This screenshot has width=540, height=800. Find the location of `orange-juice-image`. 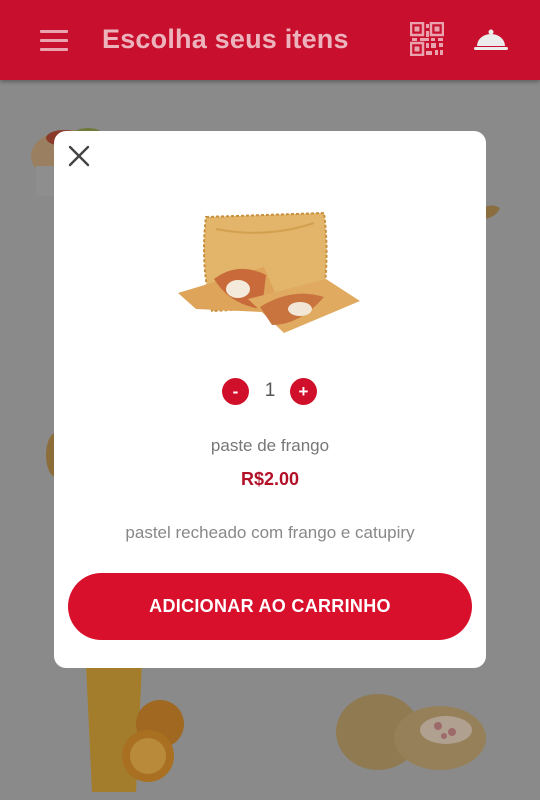

orange-juice-image is located at coordinates (135, 728).